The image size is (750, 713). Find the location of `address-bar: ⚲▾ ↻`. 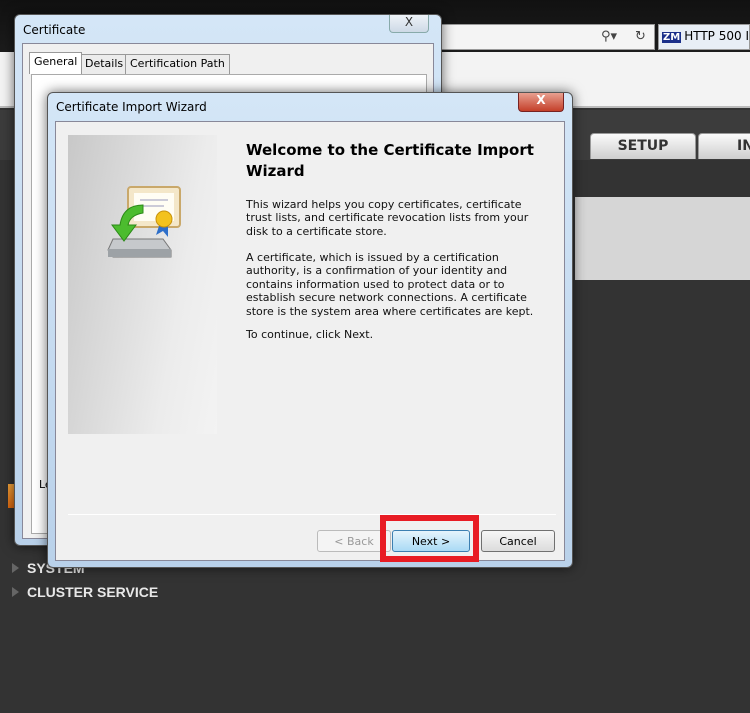

address-bar: ⚲▾ ↻ is located at coordinates (547, 37).